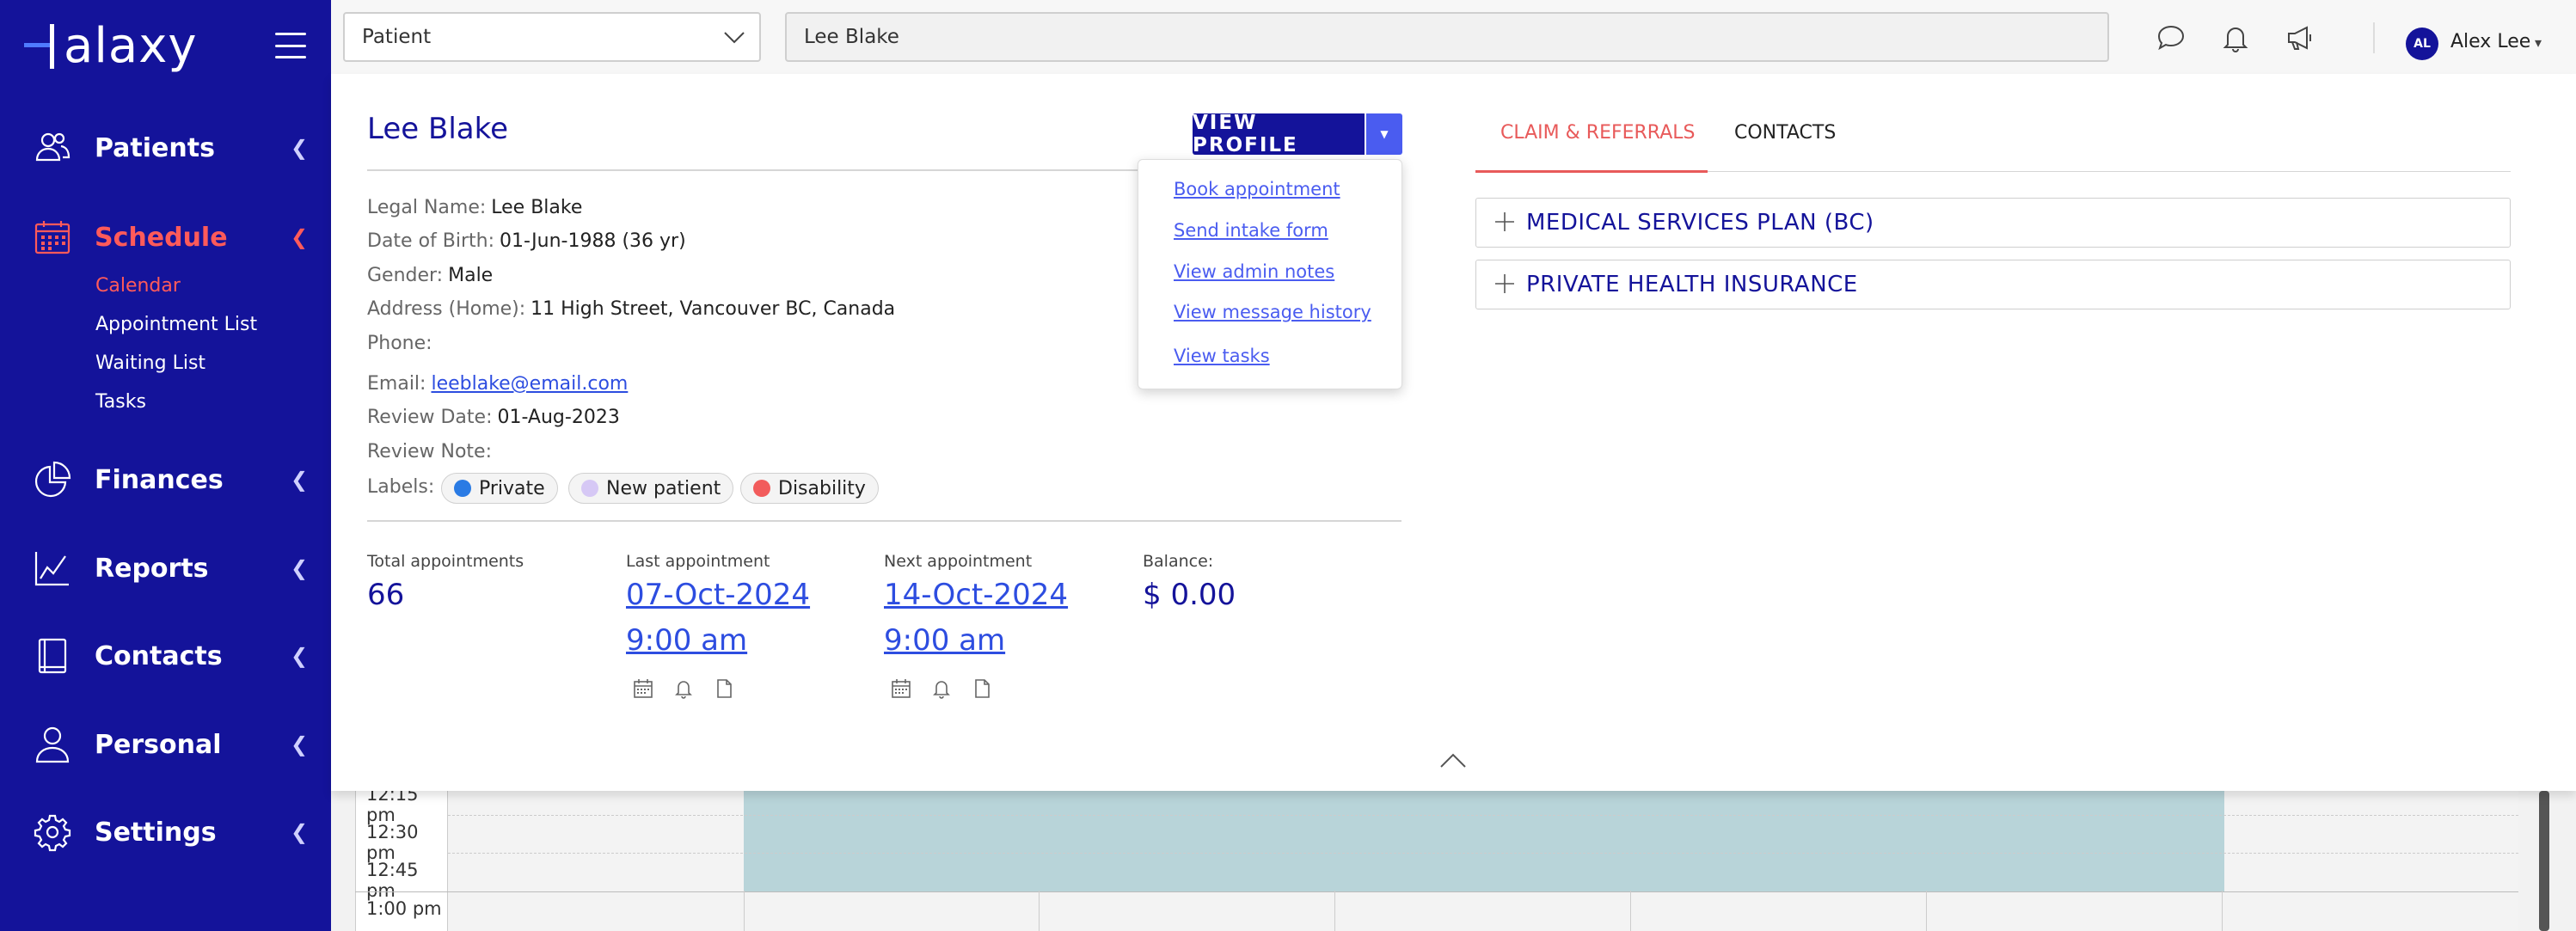  I want to click on patient-name: Lee Blake, so click(437, 129).